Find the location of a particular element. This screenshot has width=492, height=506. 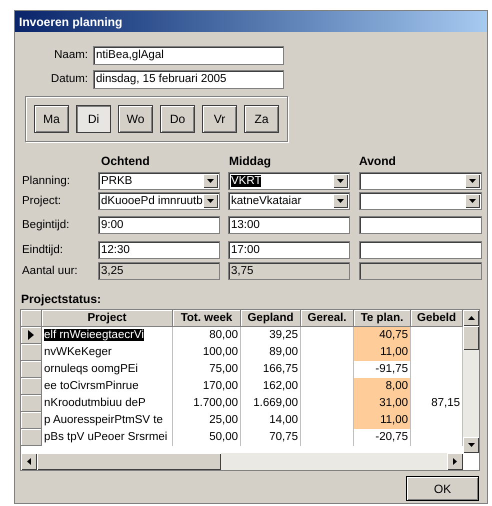

form-label: Project: is located at coordinates (41, 201).